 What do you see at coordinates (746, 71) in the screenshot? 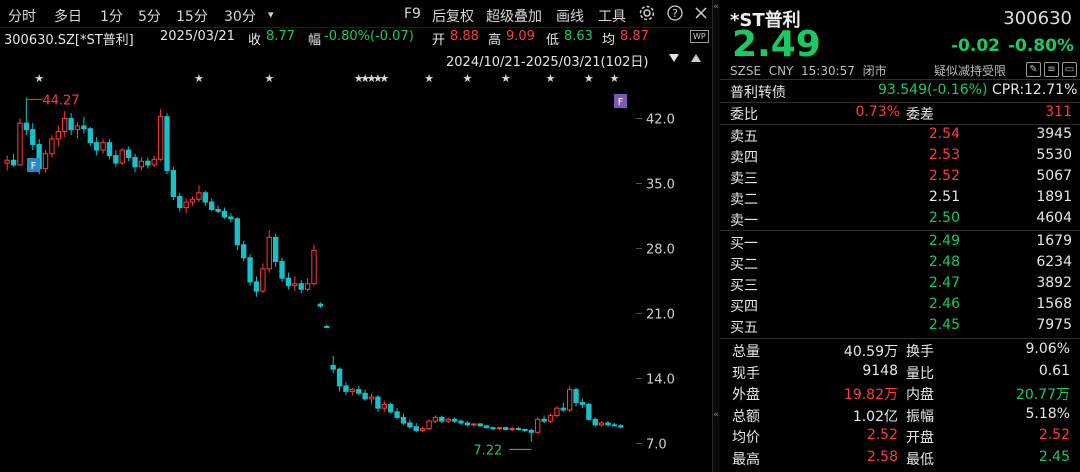
I see `exchange-label: SZSE` at bounding box center [746, 71].